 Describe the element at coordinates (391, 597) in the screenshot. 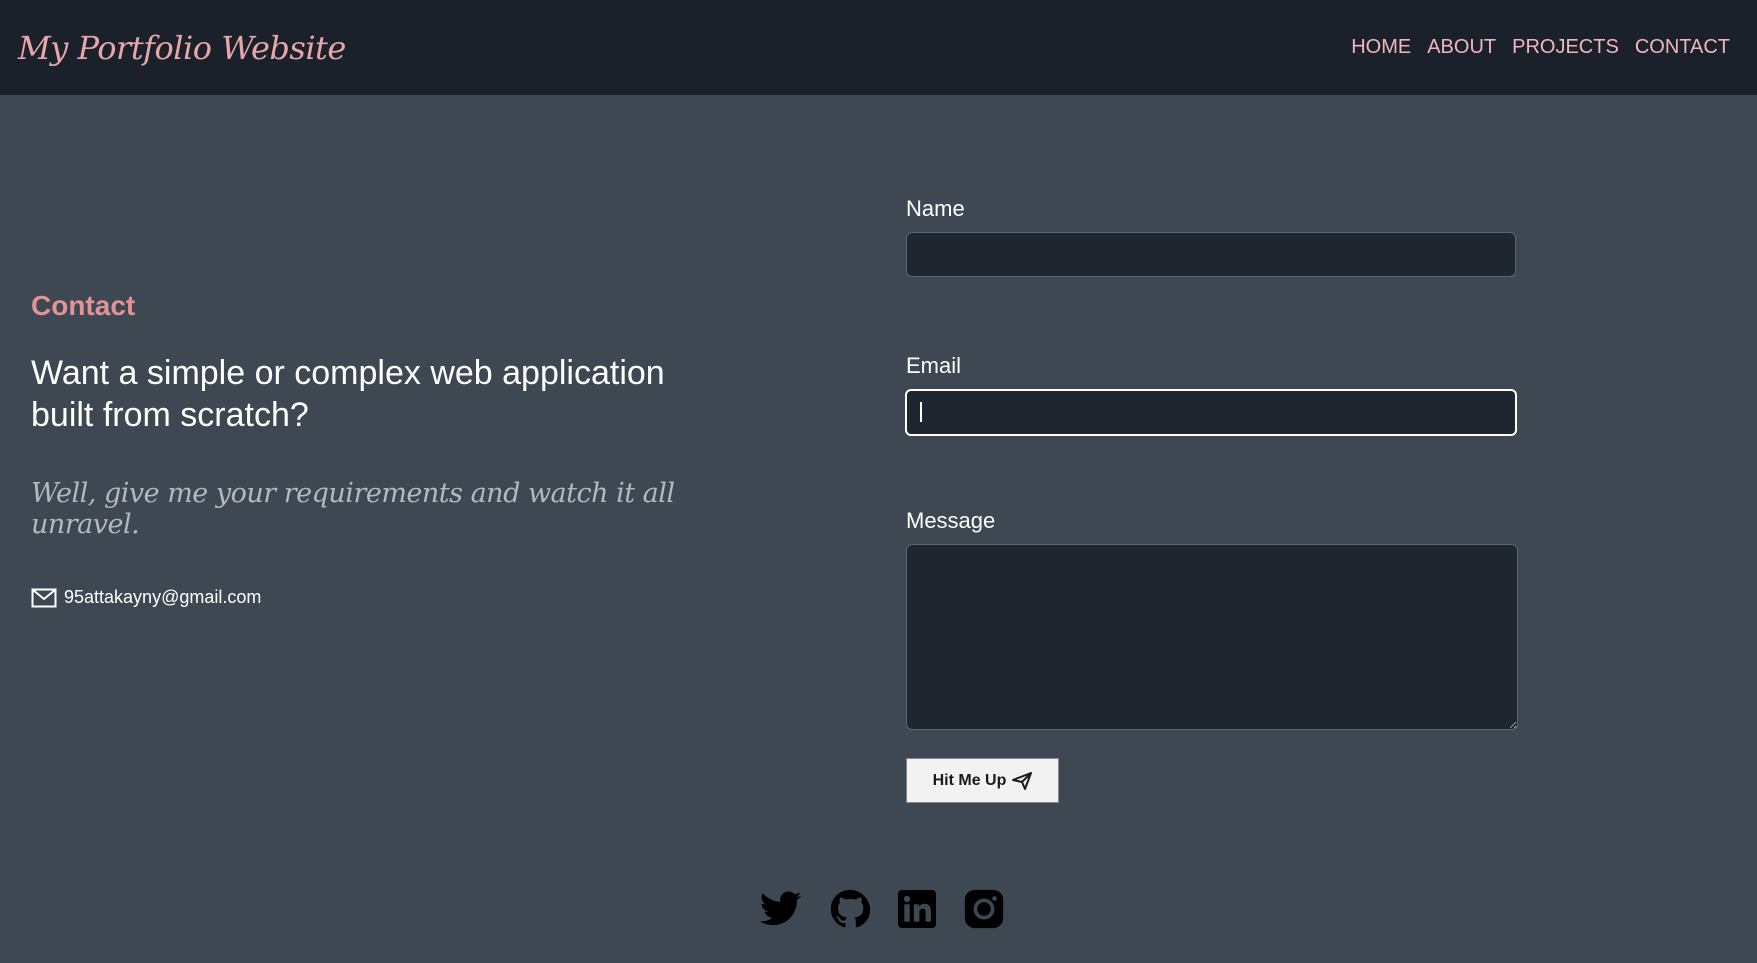

I see `email-row: 95attakayny@gmail.com` at that location.